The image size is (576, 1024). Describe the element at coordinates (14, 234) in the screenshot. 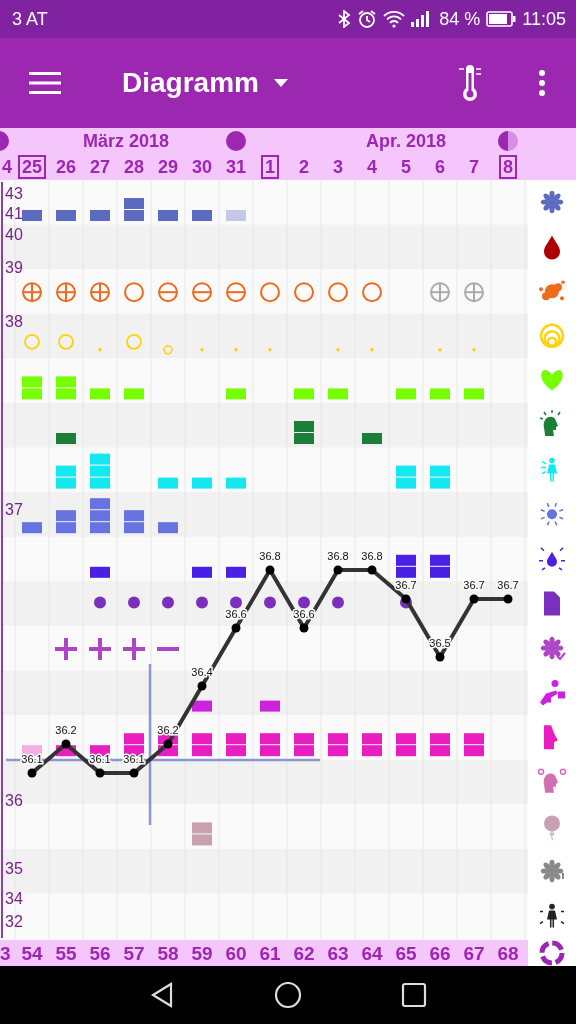

I see `axis-label: 40` at that location.